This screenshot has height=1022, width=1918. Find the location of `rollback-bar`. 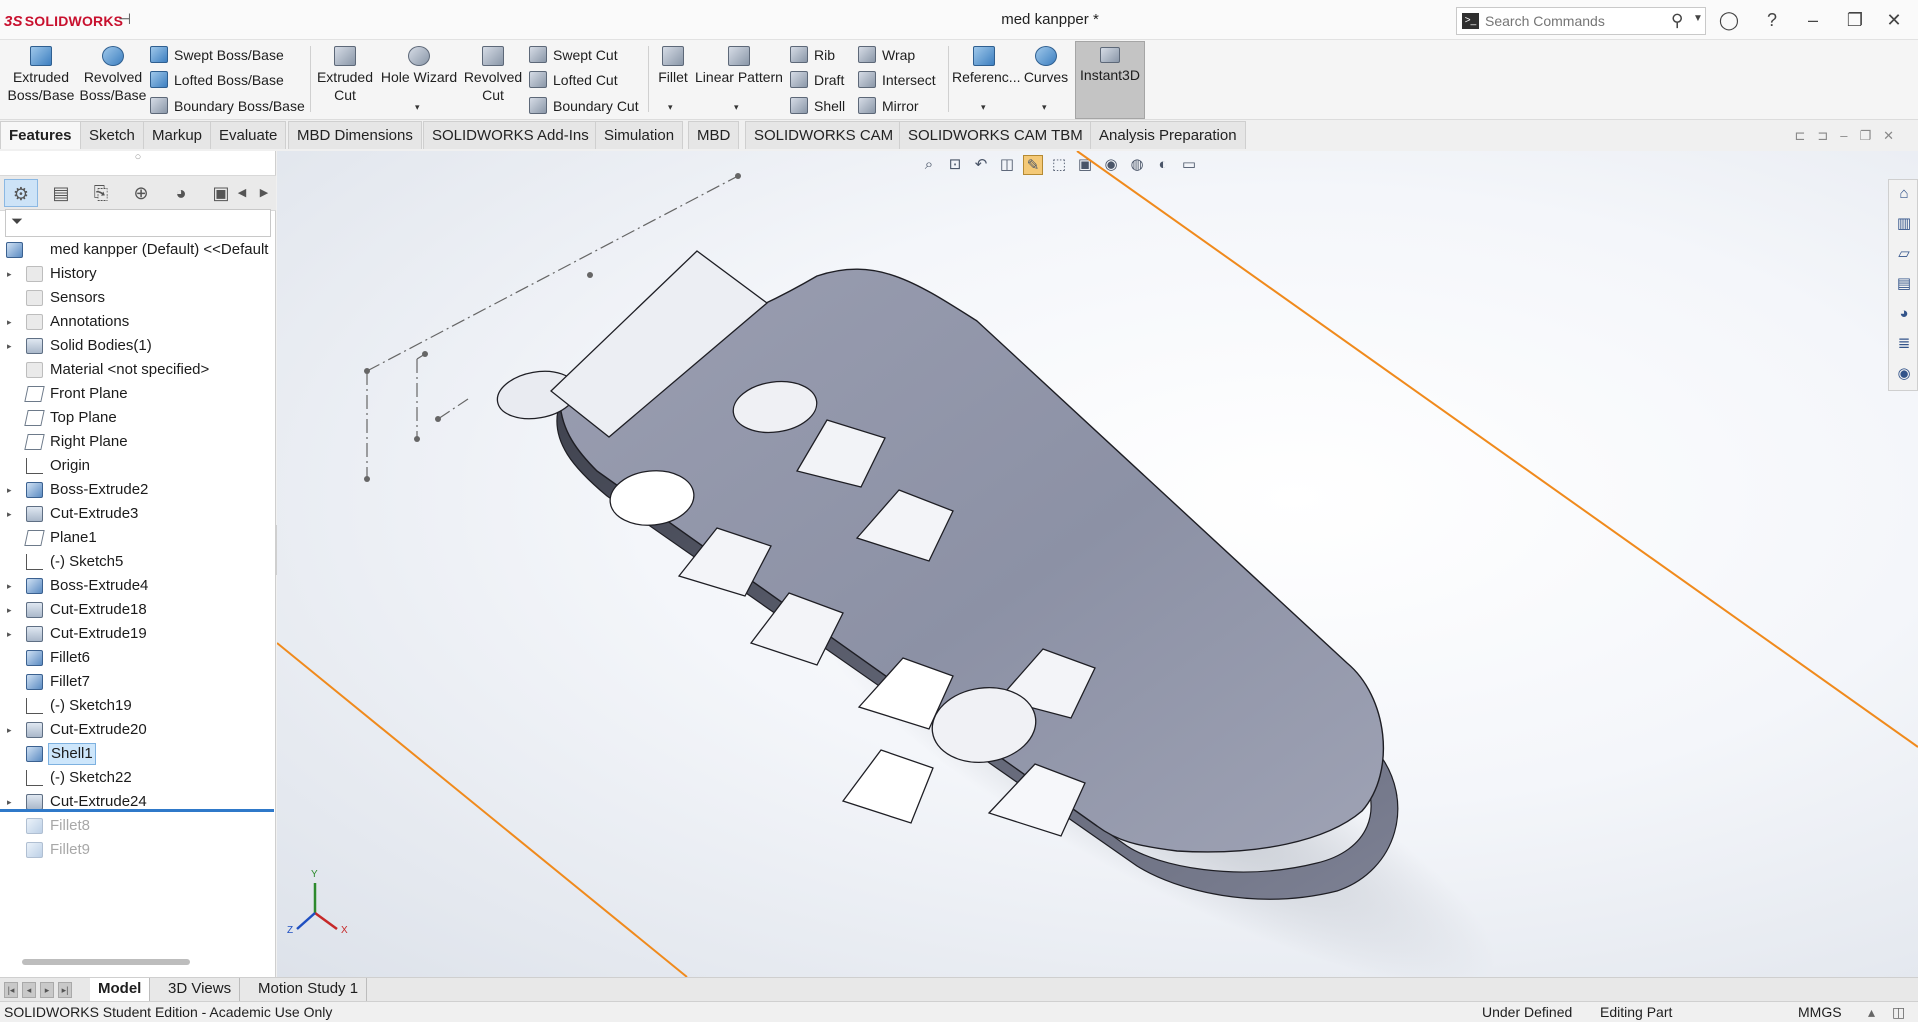

rollback-bar is located at coordinates (137, 810).